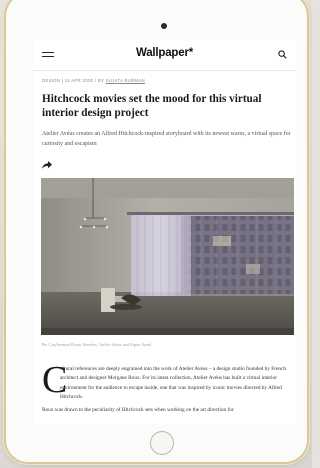 Image resolution: width=320 pixels, height=468 pixels. I want to click on article-meta: DESIGN | 14 APR 2020 / BY SUJATA BURMAN, so click(93, 80).